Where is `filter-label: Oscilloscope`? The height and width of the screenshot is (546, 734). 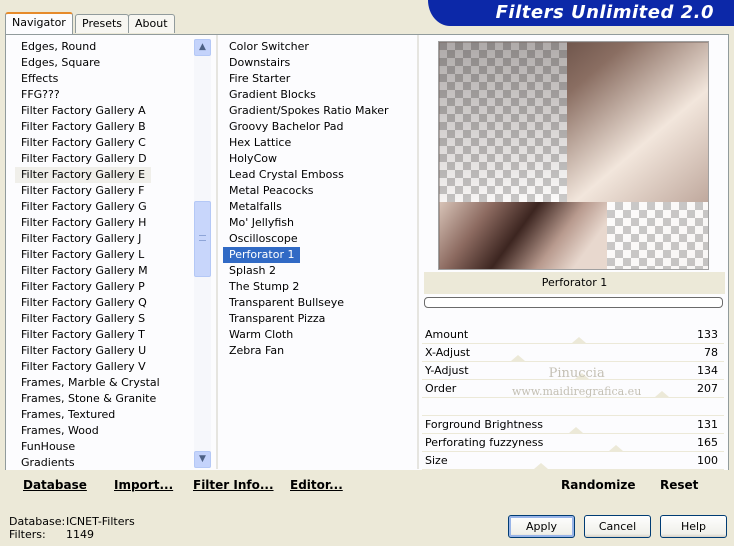
filter-label: Oscilloscope is located at coordinates (263, 238).